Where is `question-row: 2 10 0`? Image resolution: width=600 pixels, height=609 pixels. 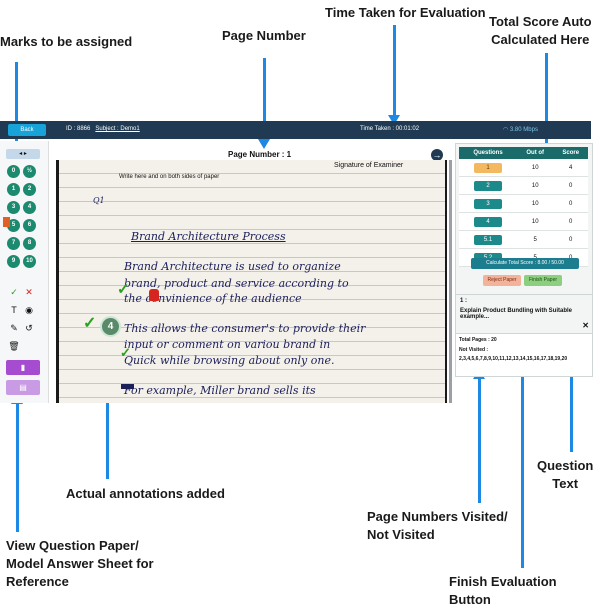
question-row: 2 10 0 is located at coordinates (523, 185).